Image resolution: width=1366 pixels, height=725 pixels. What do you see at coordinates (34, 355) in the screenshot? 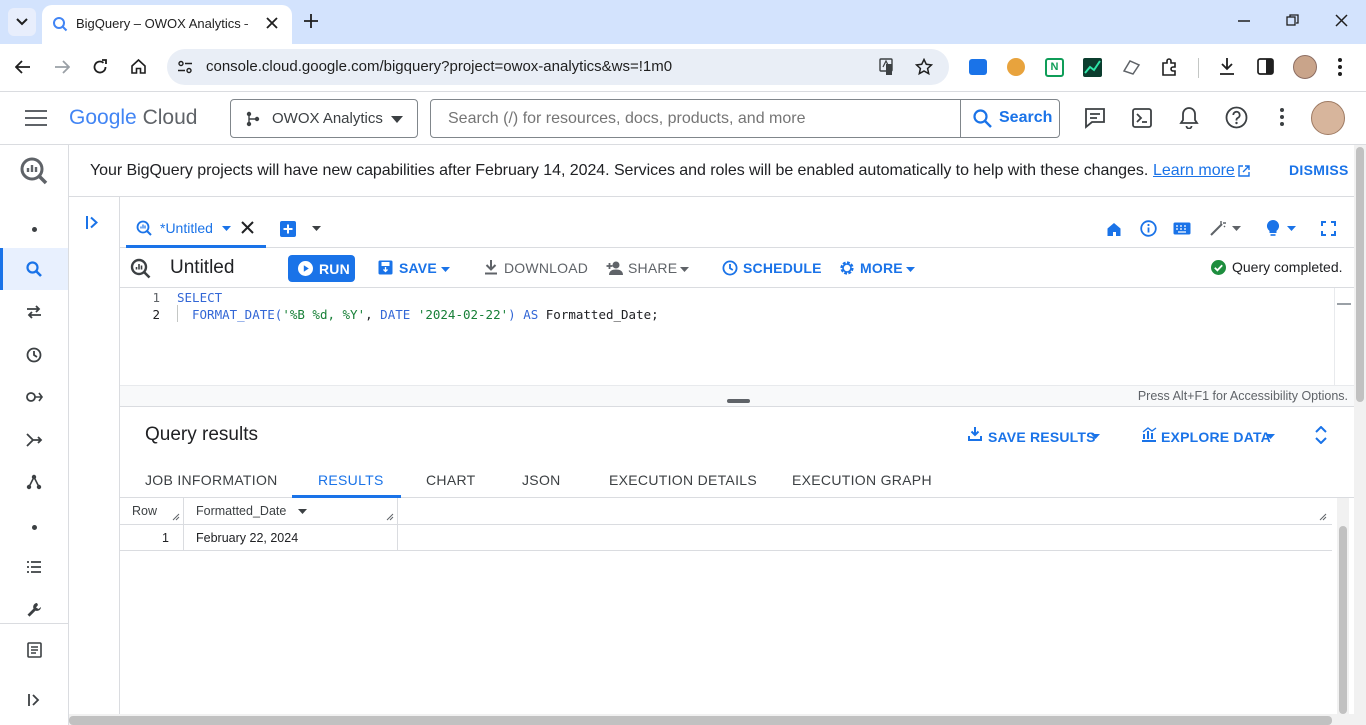
I see `nav-item-history` at bounding box center [34, 355].